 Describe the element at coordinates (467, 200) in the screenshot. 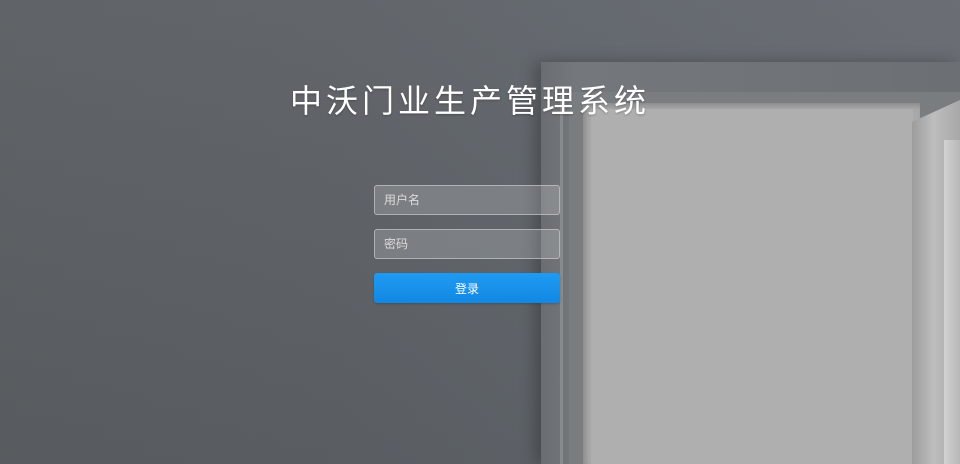

I see `username-input` at that location.